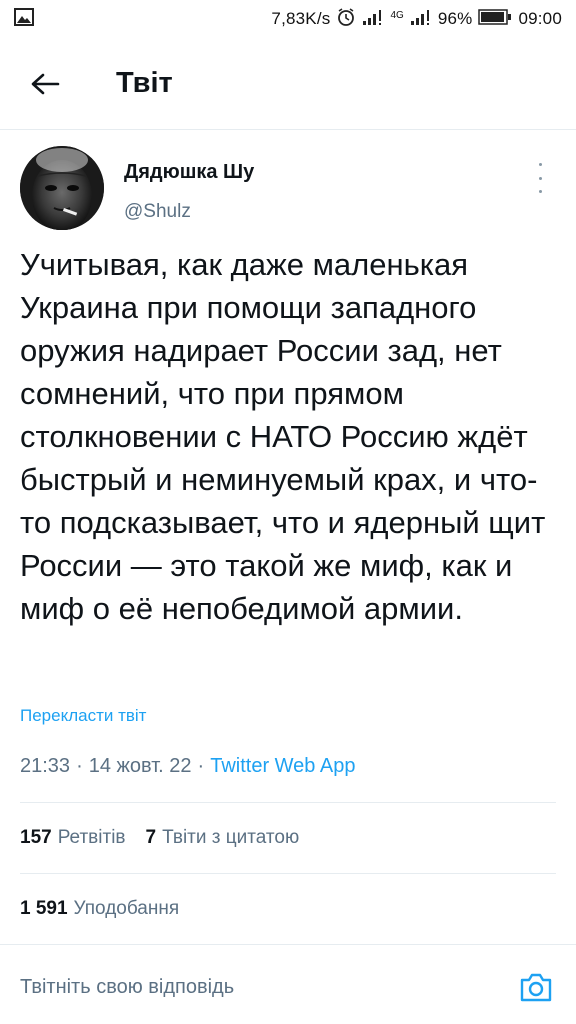 The width and height of the screenshot is (576, 1024). Describe the element at coordinates (301, 18) in the screenshot. I see `network-speed: 7,83K/s` at that location.